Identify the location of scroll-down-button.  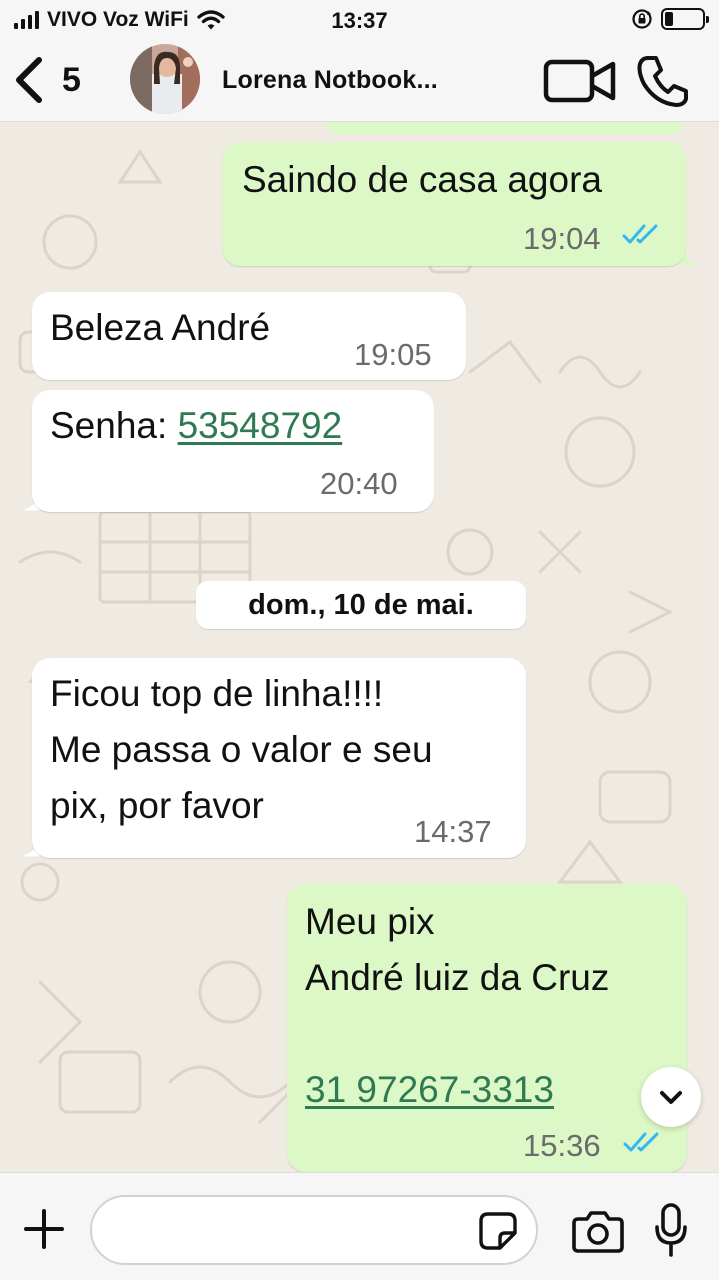
(671, 1097).